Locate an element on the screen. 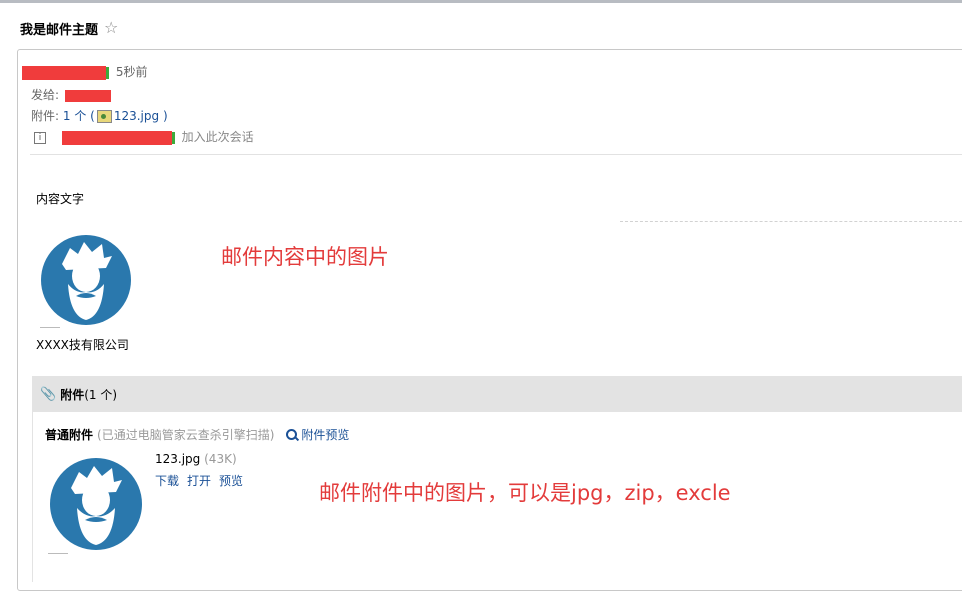  attachment-file-name-row: 123.jpg (43K) is located at coordinates (196, 459).